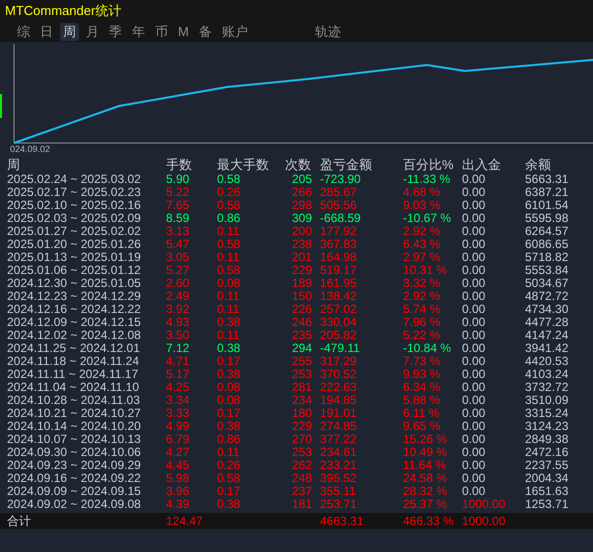 This screenshot has width=593, height=552. I want to click on table-cell-text: 3.92, so click(178, 309).